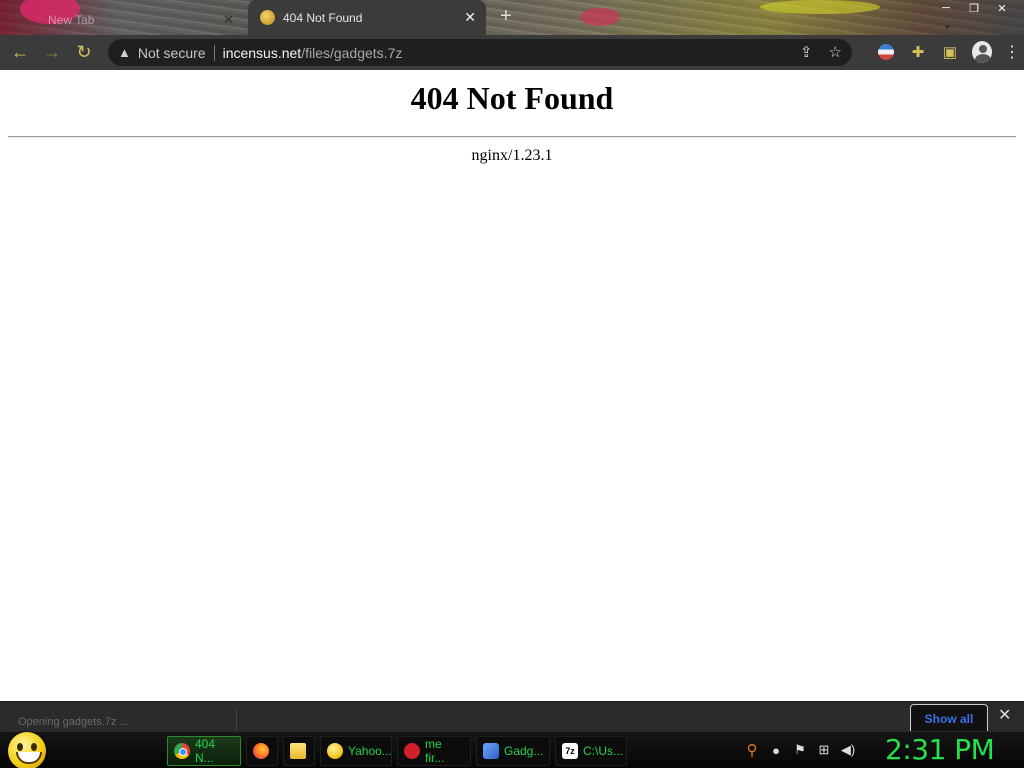 This screenshot has width=1024, height=768. Describe the element at coordinates (886, 52) in the screenshot. I see `extension-flag-icon` at that location.